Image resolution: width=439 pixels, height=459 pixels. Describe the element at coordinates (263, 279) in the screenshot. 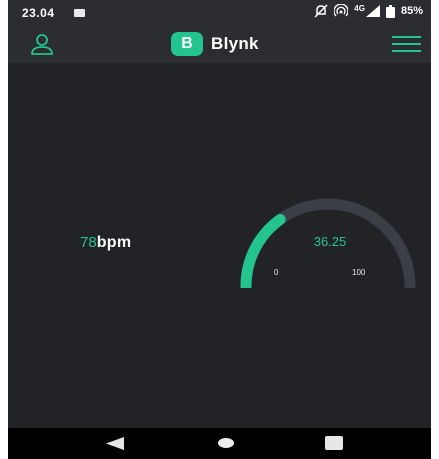

I see `gauge-fill` at that location.